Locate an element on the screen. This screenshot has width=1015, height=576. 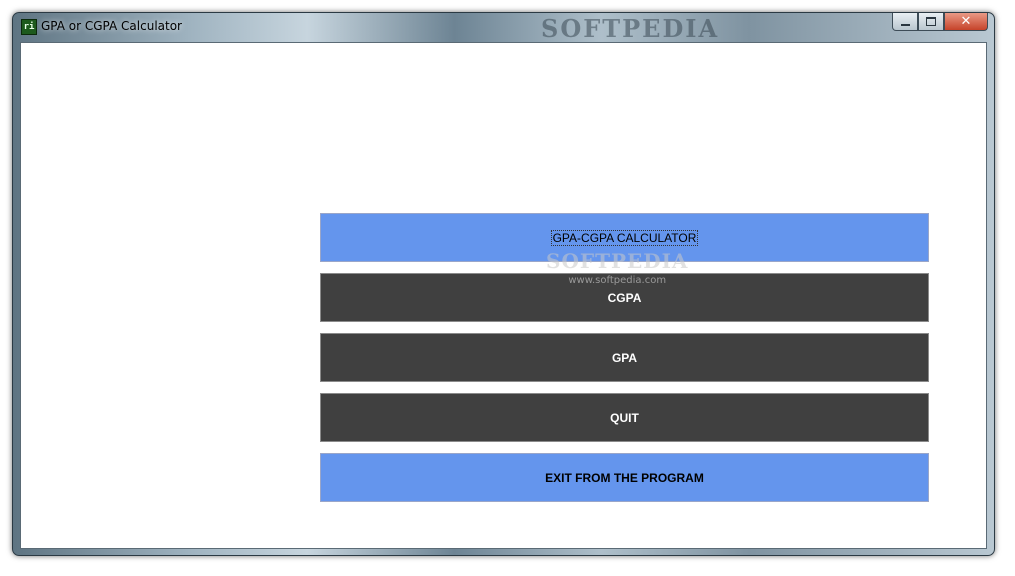
cgpa-button-label: CGPA is located at coordinates (624, 297).